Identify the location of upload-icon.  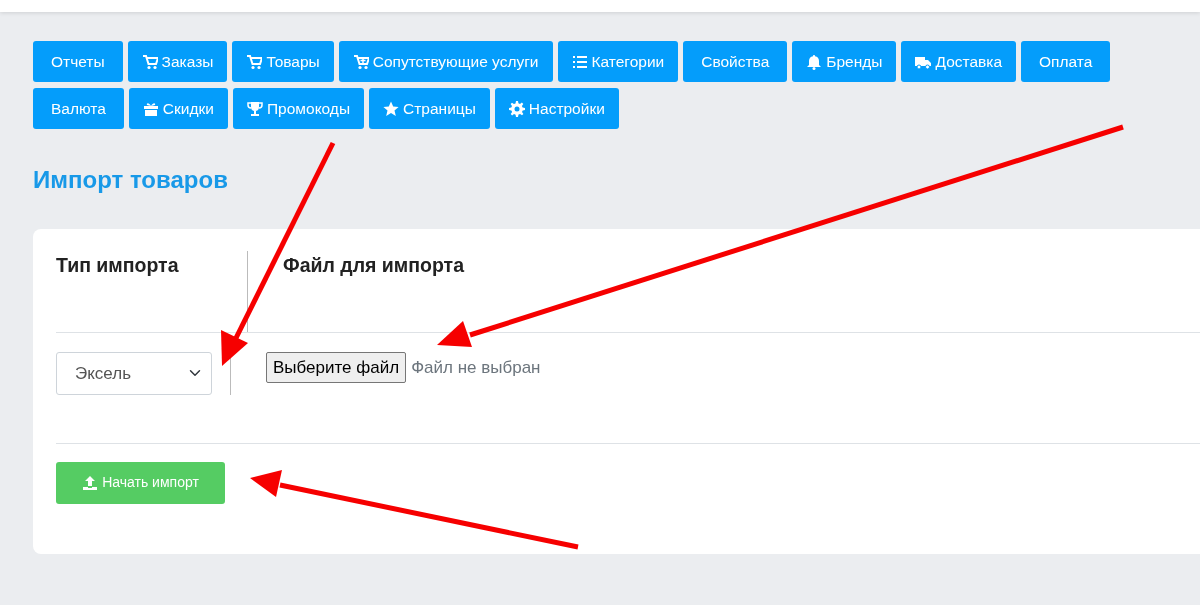
(90, 482).